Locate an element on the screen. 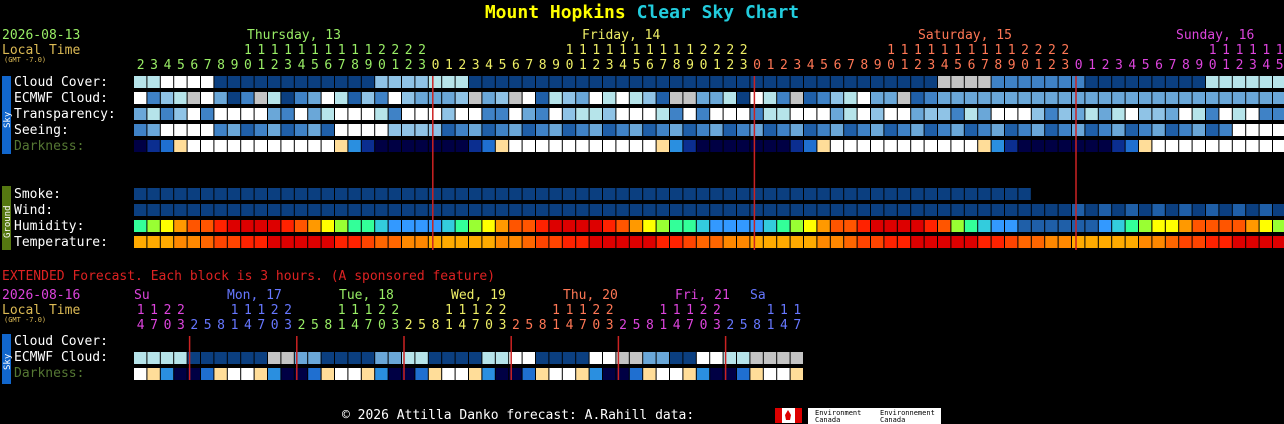 The image size is (1284, 424). ext-hour-ones-label: 2 is located at coordinates (623, 325).